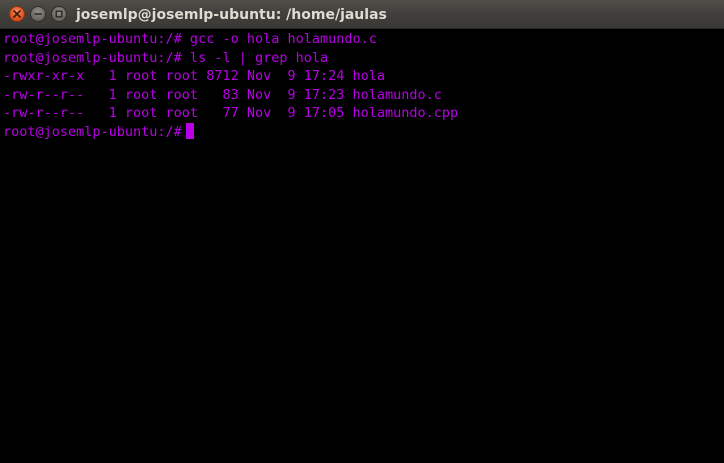  I want to click on minimize-icon, so click(38, 14).